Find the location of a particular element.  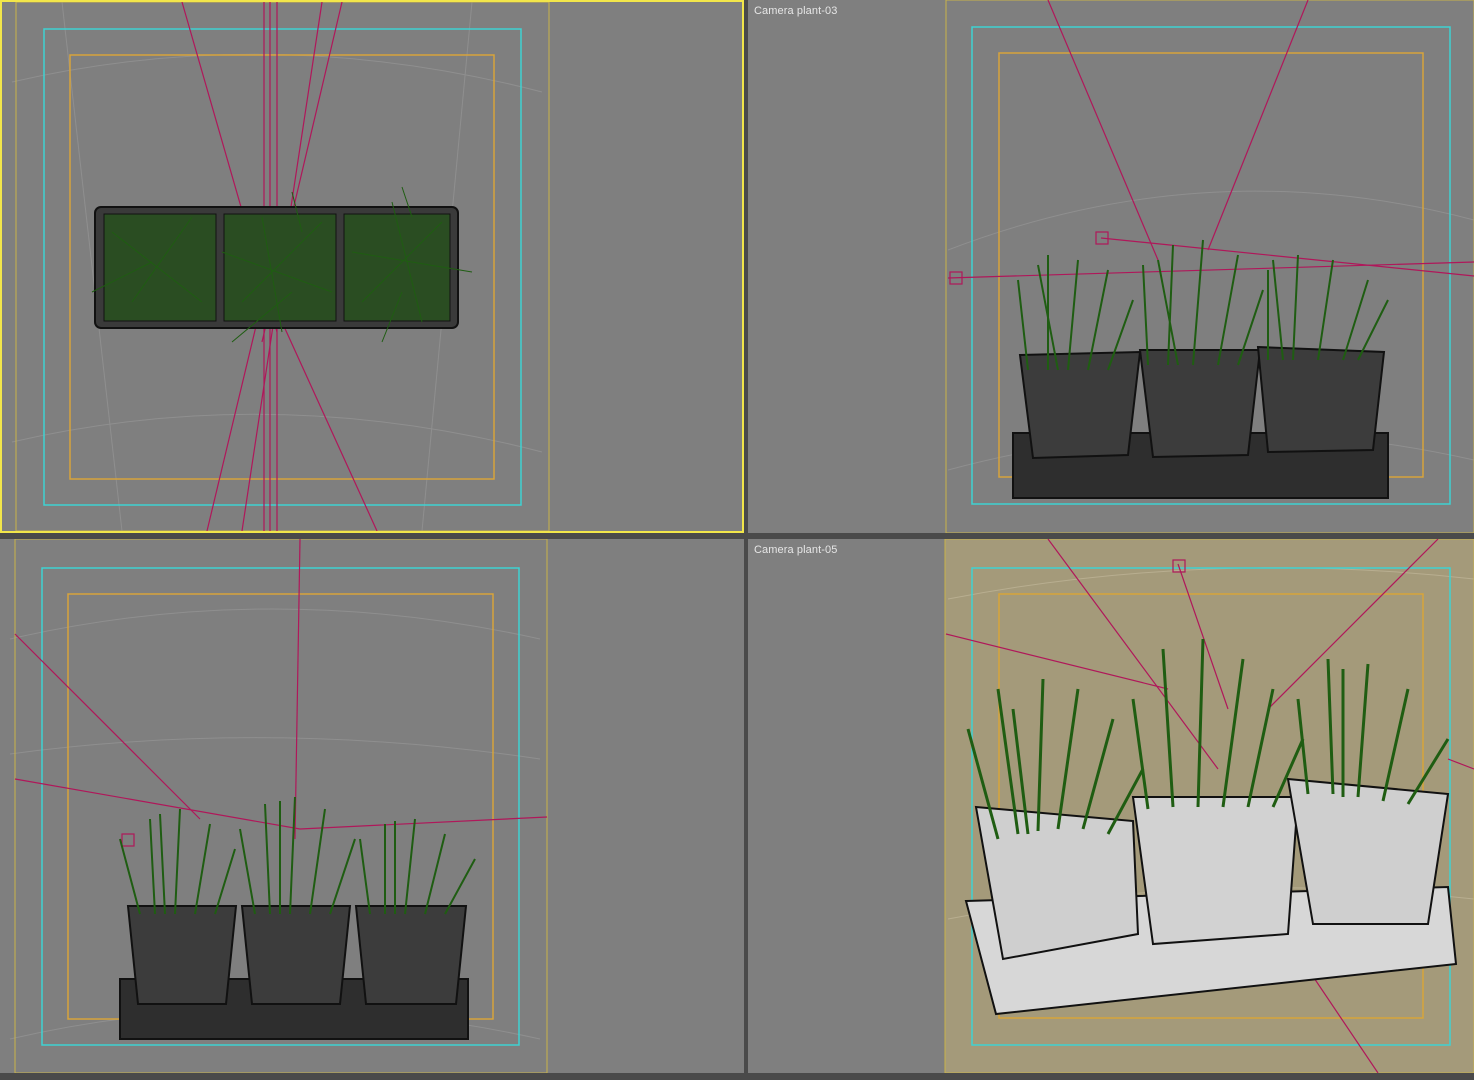

pots-front-view is located at coordinates (297, 918).